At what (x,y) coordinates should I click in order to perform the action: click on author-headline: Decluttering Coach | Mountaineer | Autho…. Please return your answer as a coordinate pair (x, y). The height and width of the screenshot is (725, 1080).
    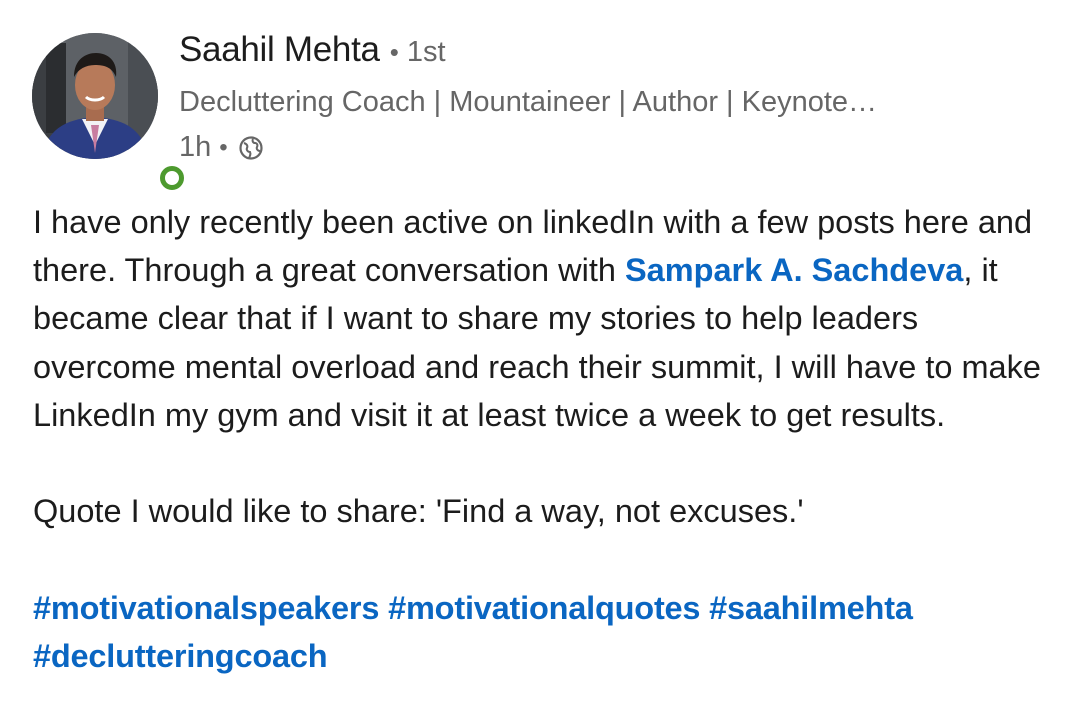
    Looking at the image, I should click on (528, 102).